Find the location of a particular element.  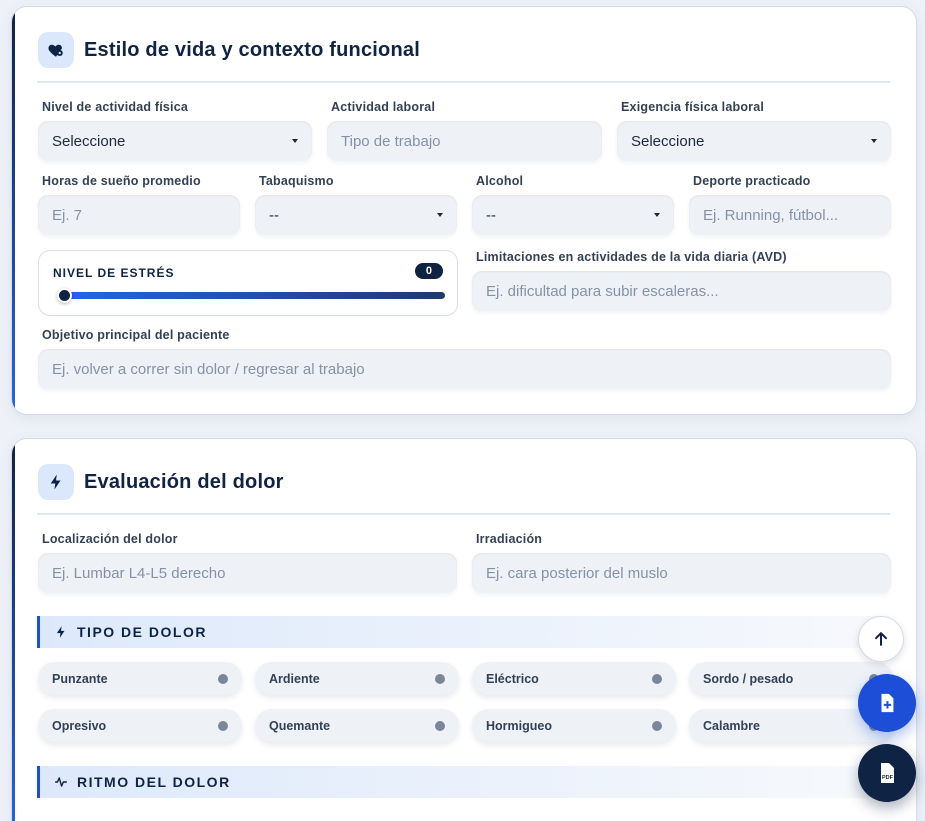

irradiation-label: Irradiación is located at coordinates (509, 539).